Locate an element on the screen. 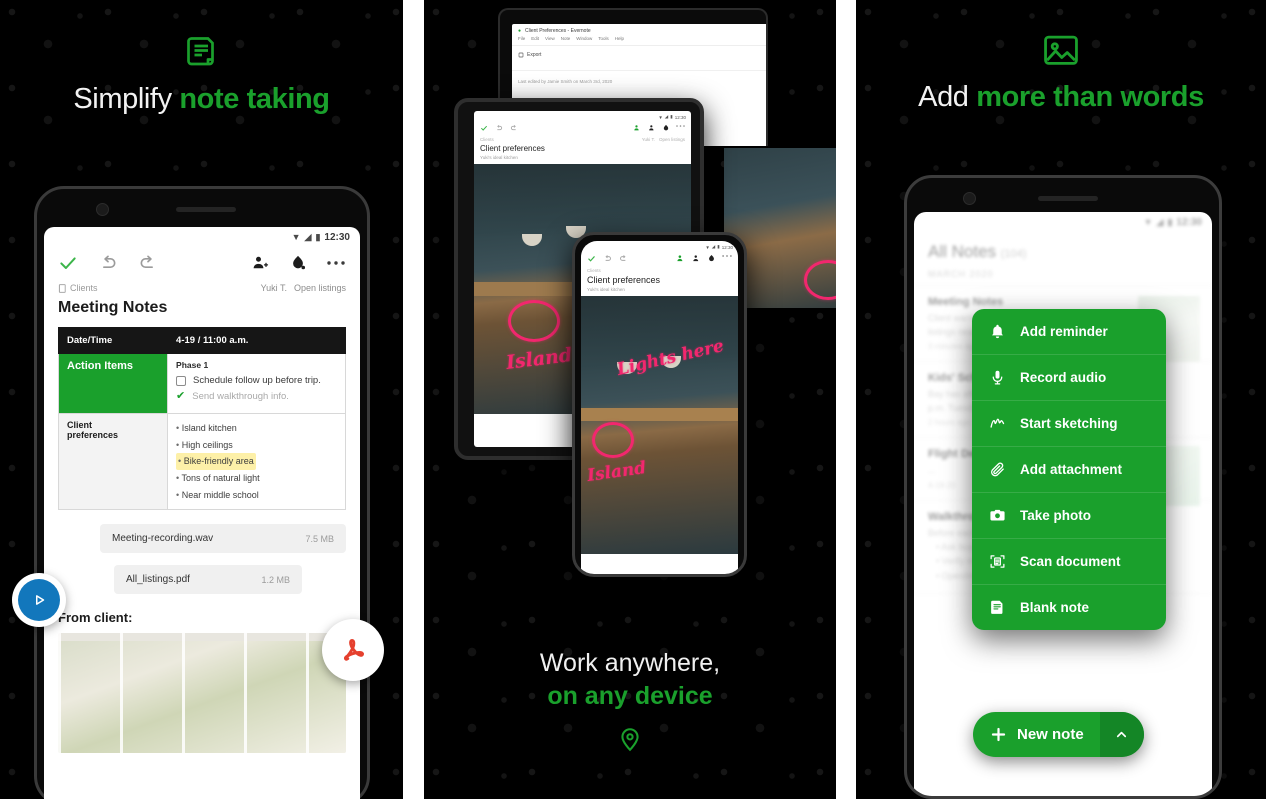 Image resolution: width=1266 pixels, height=799 pixels. menu-window: Window is located at coordinates (584, 38).